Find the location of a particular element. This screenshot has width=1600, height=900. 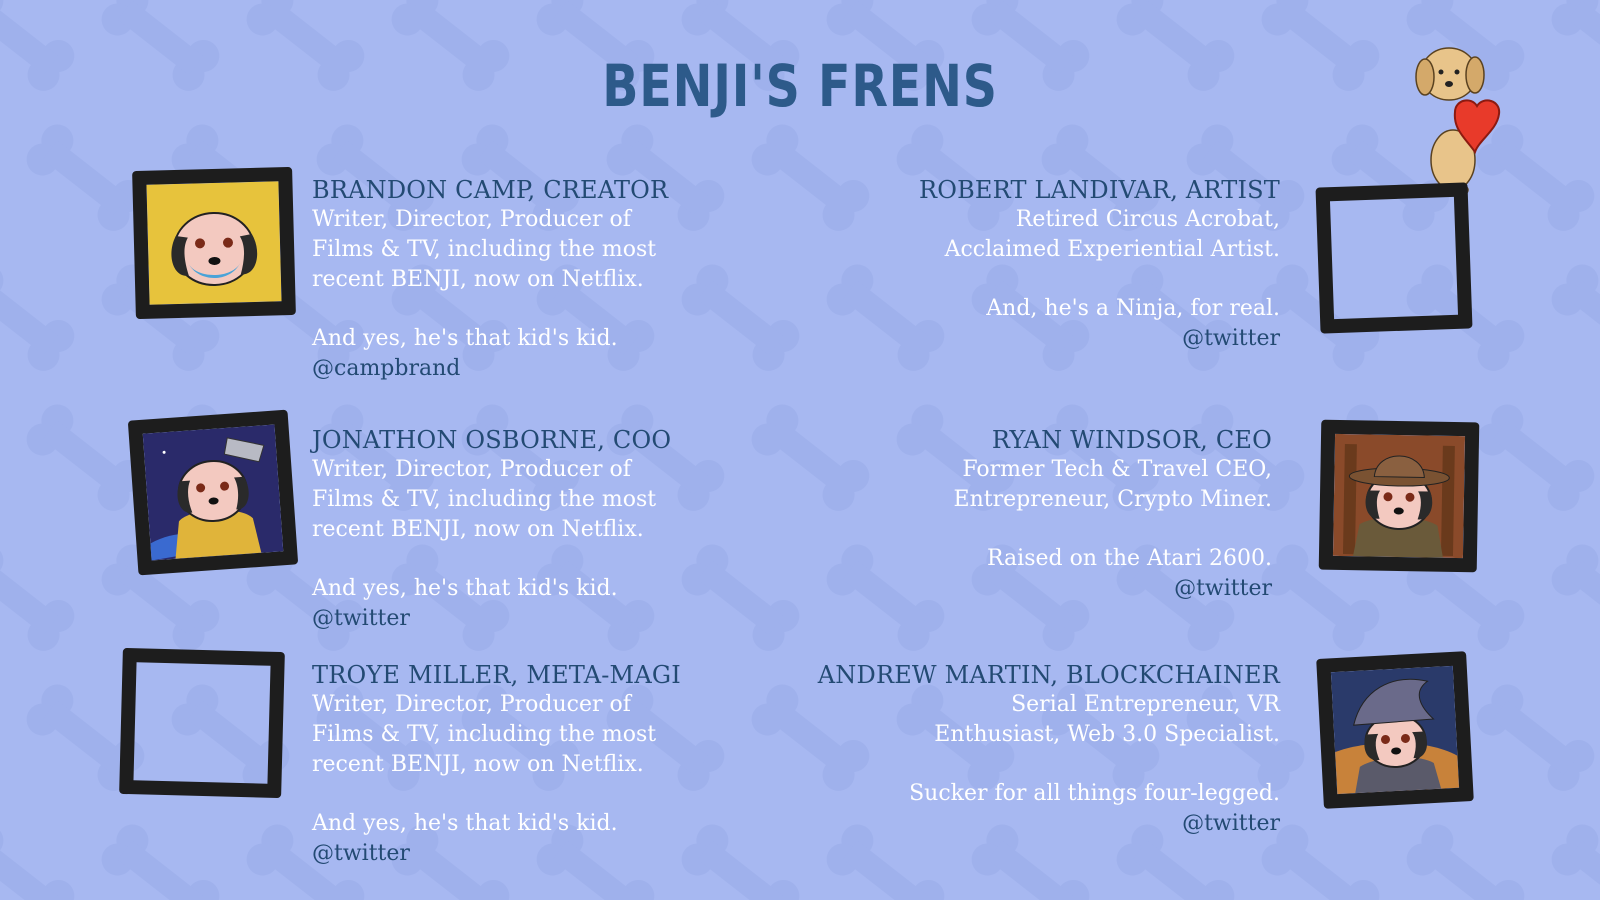

member-bio-line: Former Tech & Travel CEO, is located at coordinates (1117, 469).